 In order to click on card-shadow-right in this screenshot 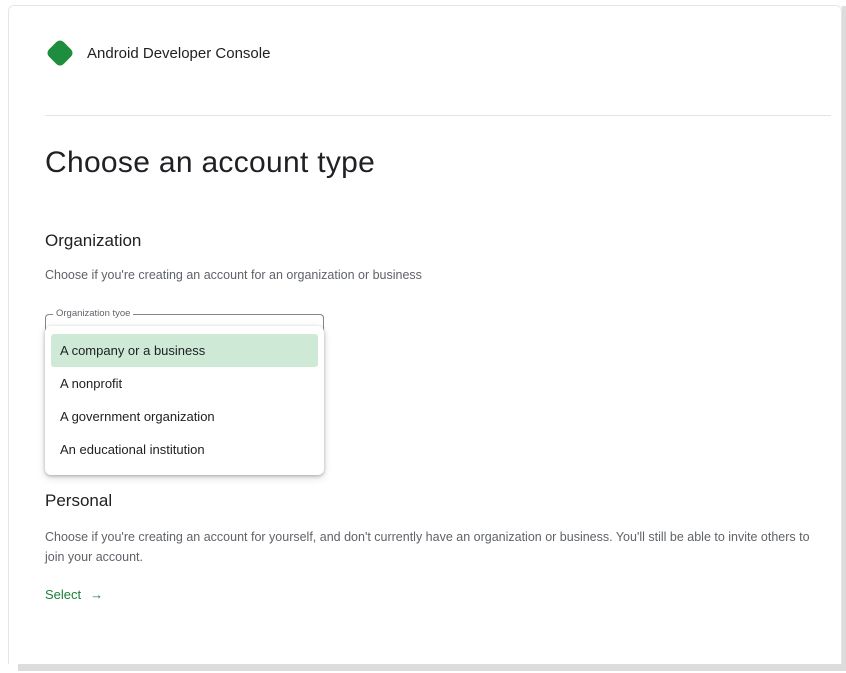, I will do `click(844, 338)`.